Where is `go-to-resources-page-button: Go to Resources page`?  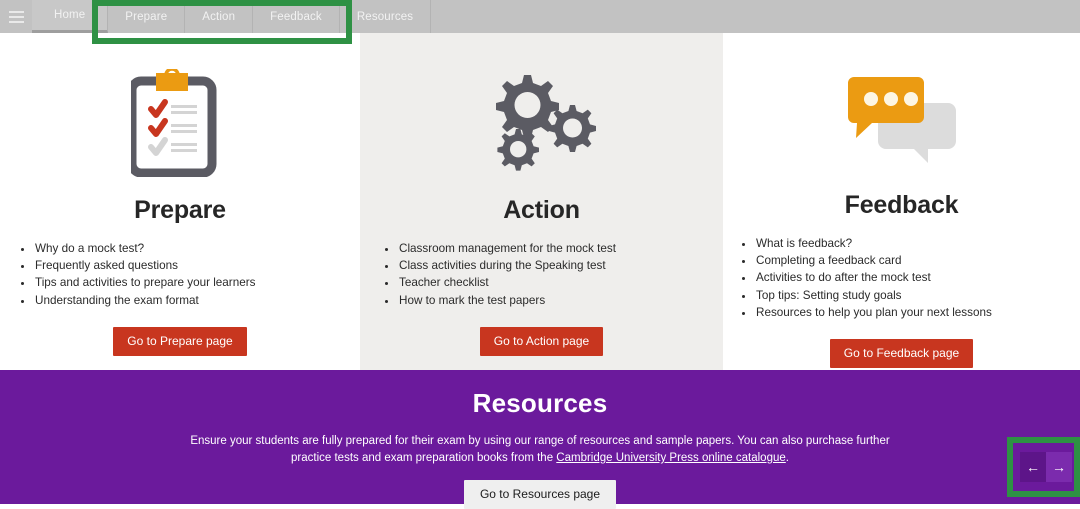 go-to-resources-page-button: Go to Resources page is located at coordinates (540, 494).